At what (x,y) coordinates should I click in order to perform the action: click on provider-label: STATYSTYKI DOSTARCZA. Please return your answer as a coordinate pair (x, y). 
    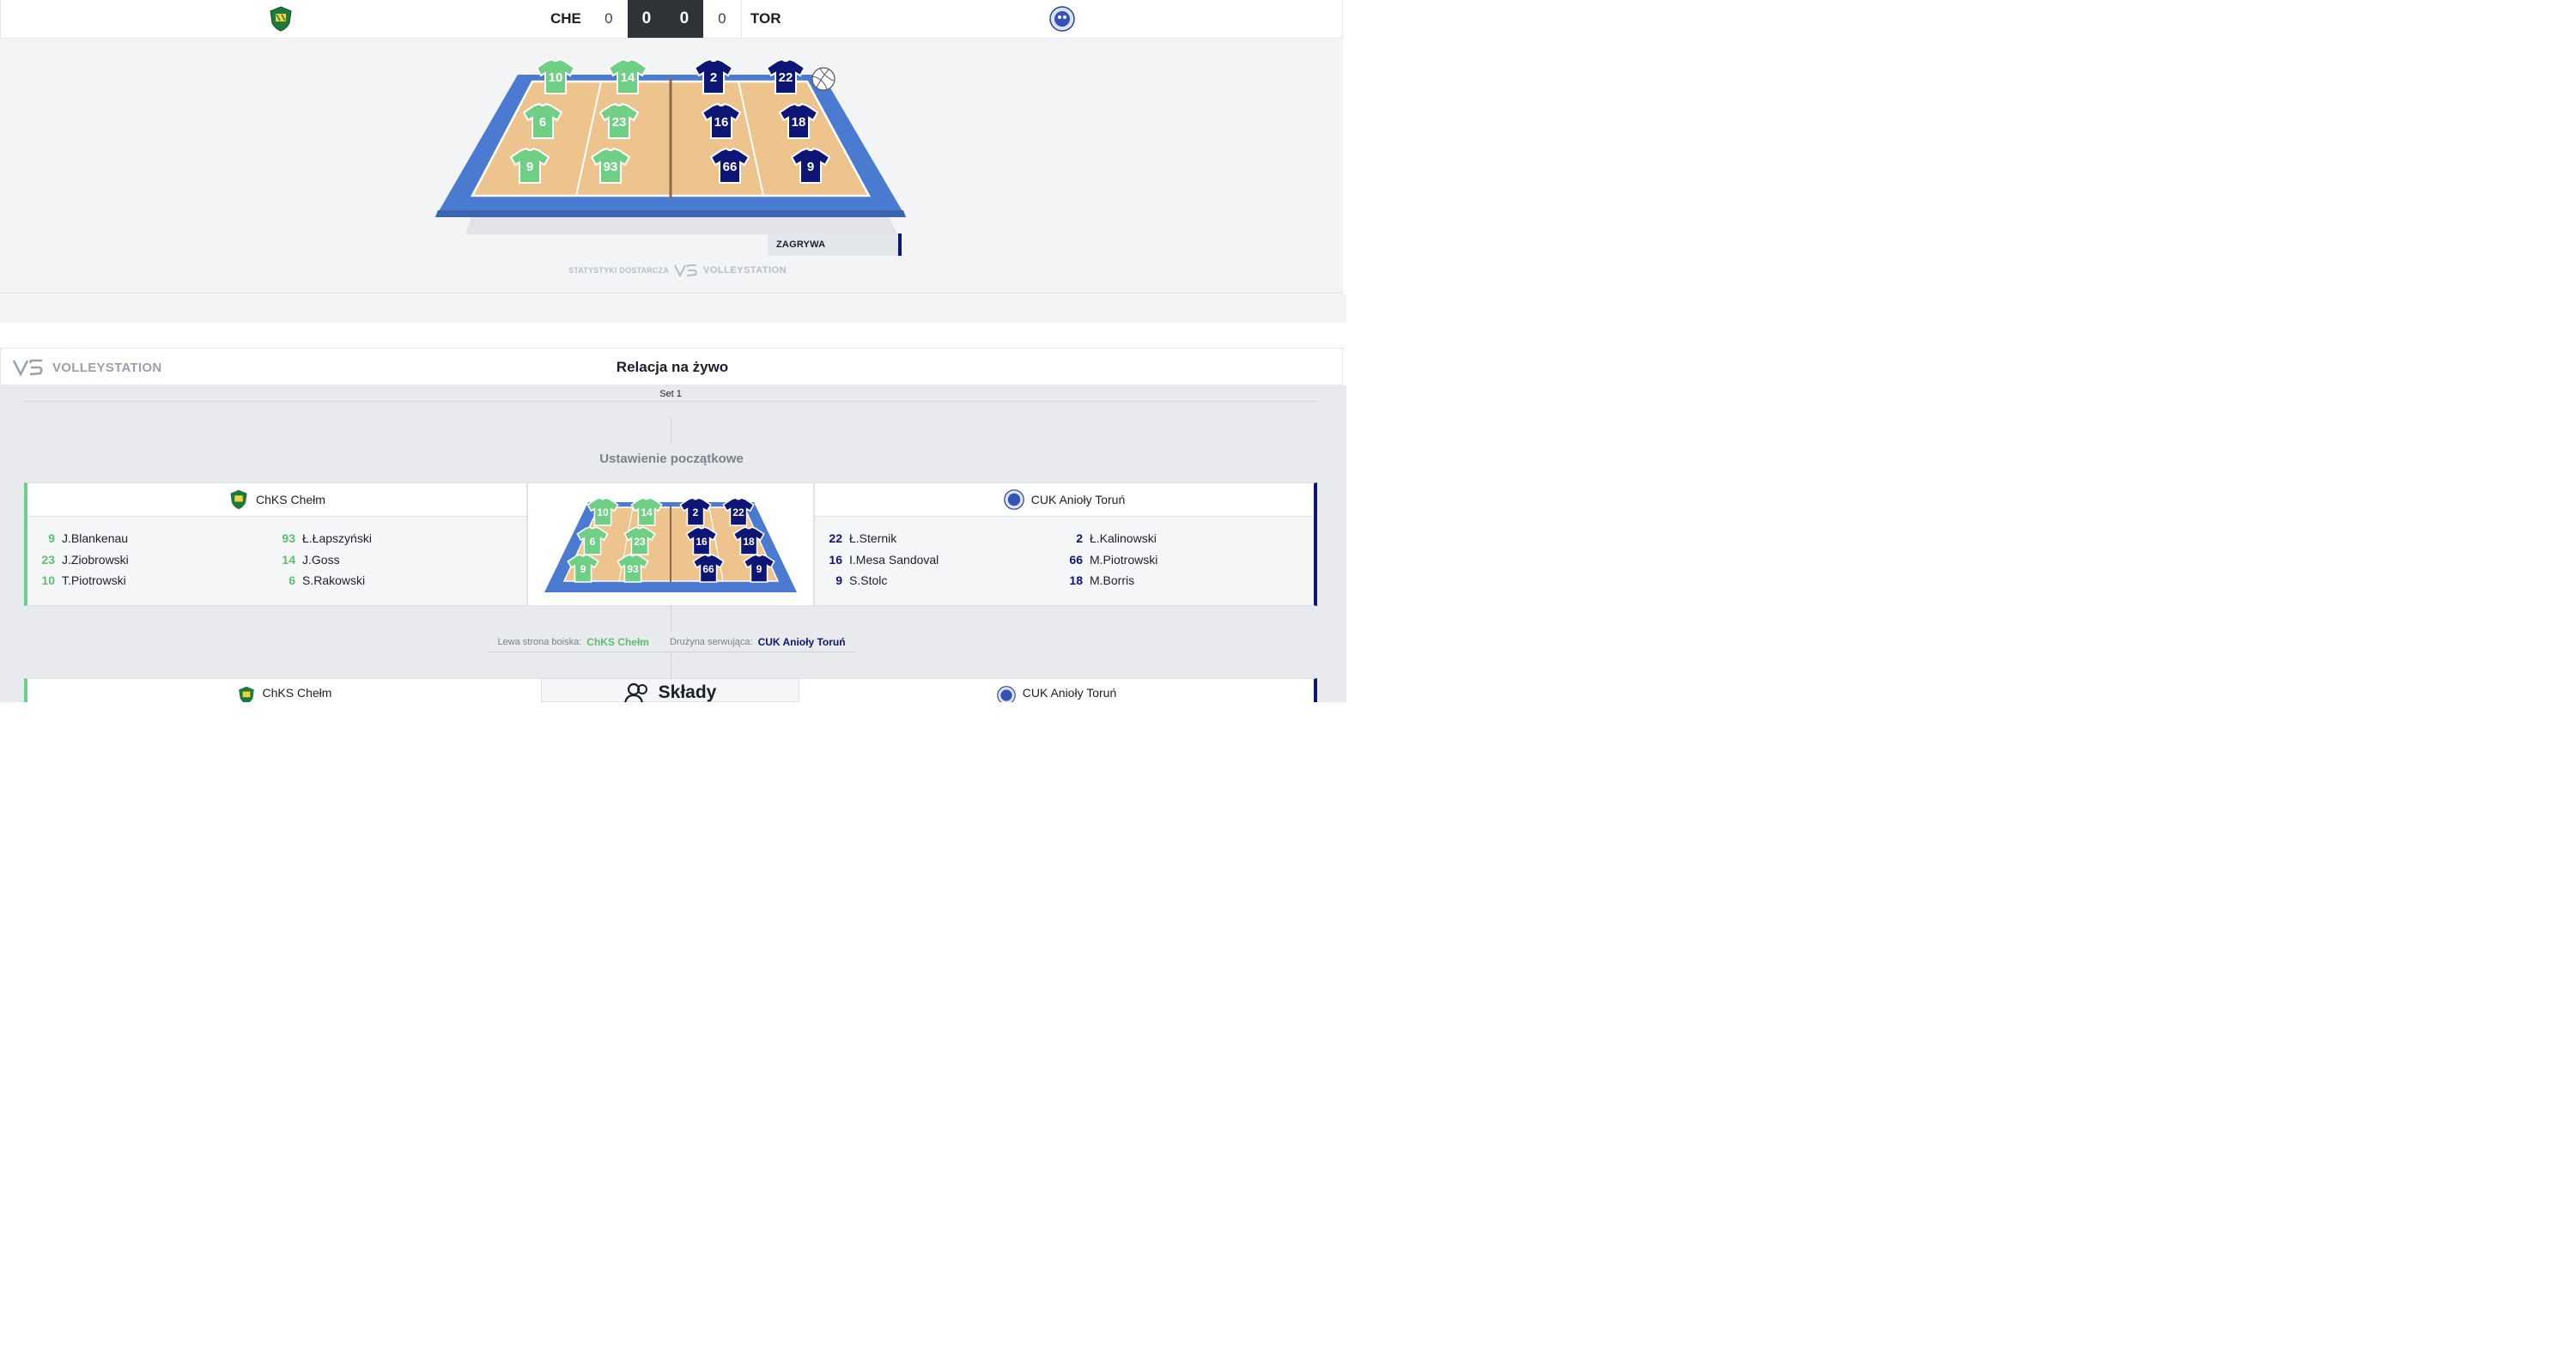
    Looking at the image, I should click on (618, 271).